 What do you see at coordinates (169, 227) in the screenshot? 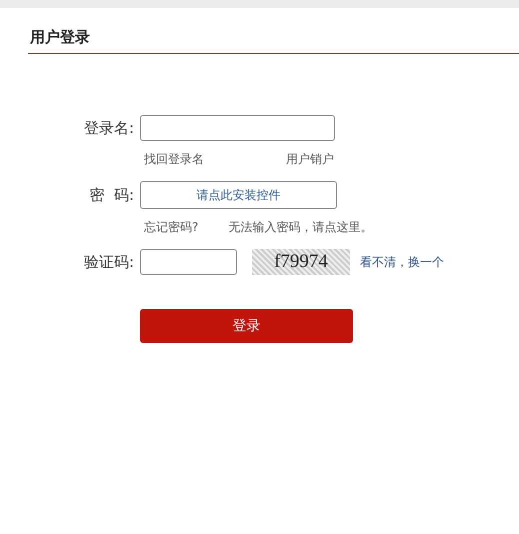
I see `help-link: 忘记密码?` at bounding box center [169, 227].